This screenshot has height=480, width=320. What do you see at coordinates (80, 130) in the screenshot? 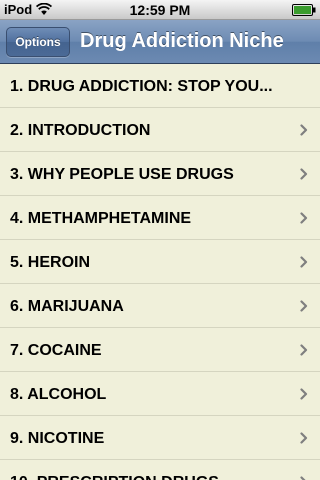
I see `list-item-label: 2. INTRODUCTION` at bounding box center [80, 130].